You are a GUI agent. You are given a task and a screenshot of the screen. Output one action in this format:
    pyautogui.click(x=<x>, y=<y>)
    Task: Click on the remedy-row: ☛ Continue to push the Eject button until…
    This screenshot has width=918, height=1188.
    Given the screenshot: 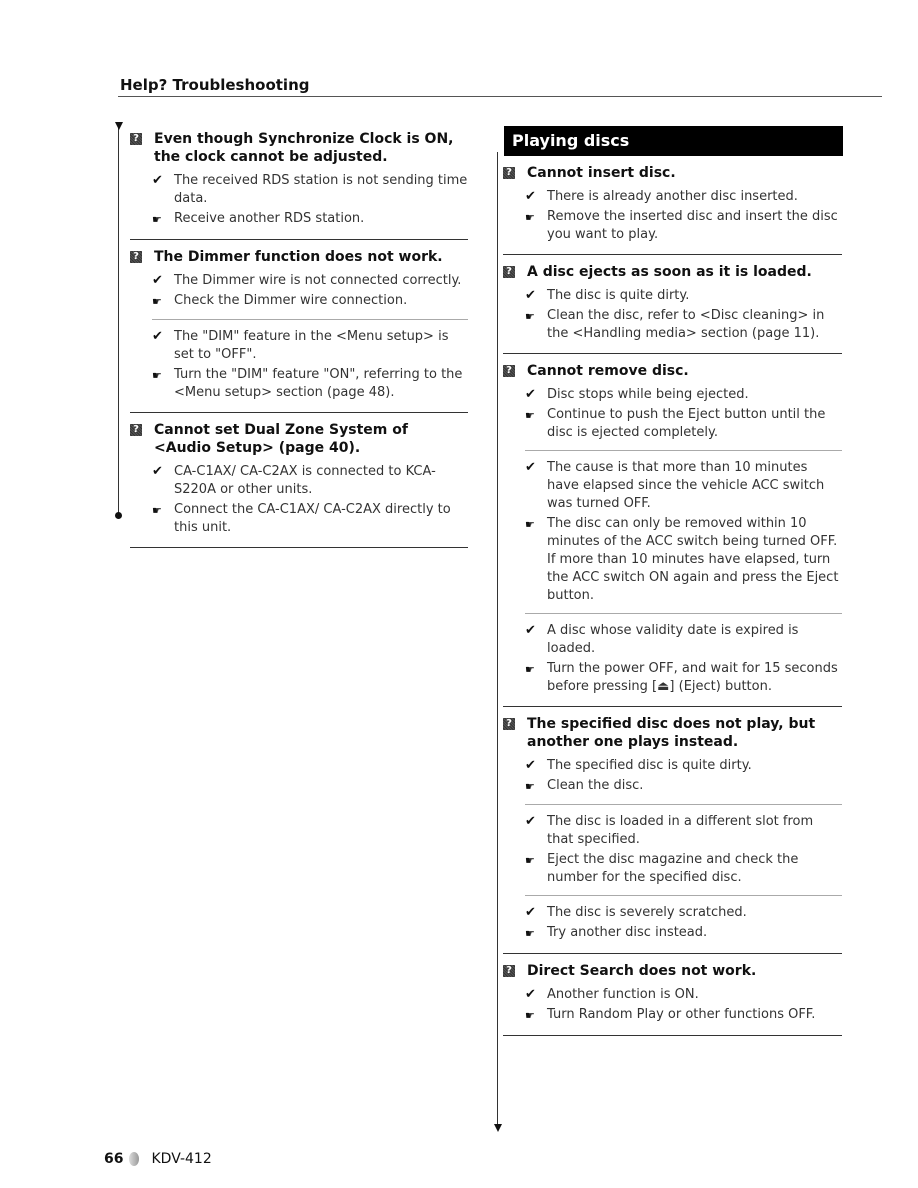 What is the action you would take?
    pyautogui.click(x=683, y=424)
    